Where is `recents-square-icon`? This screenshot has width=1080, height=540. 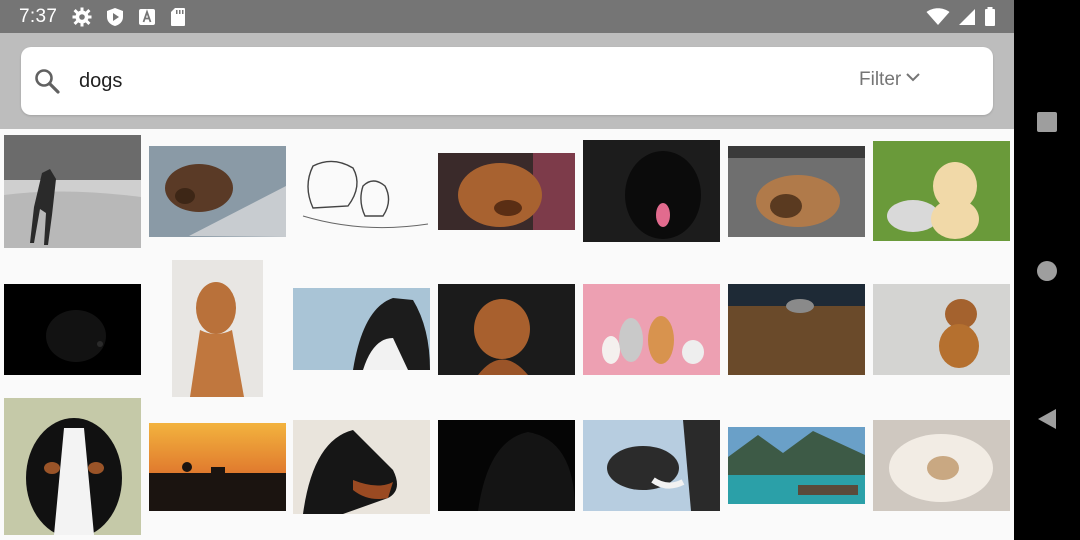
recents-square-icon is located at coordinates (1047, 124).